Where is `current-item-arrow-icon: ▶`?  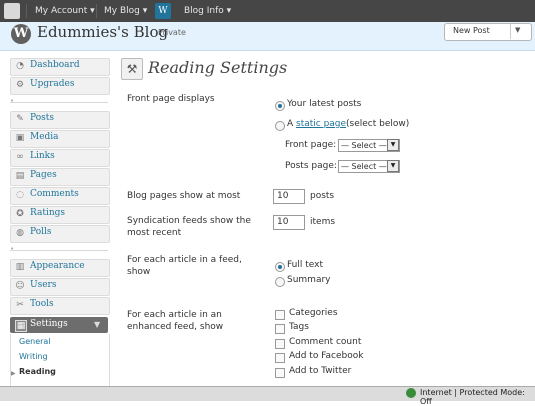
current-item-arrow-icon: ▶ is located at coordinates (13, 373).